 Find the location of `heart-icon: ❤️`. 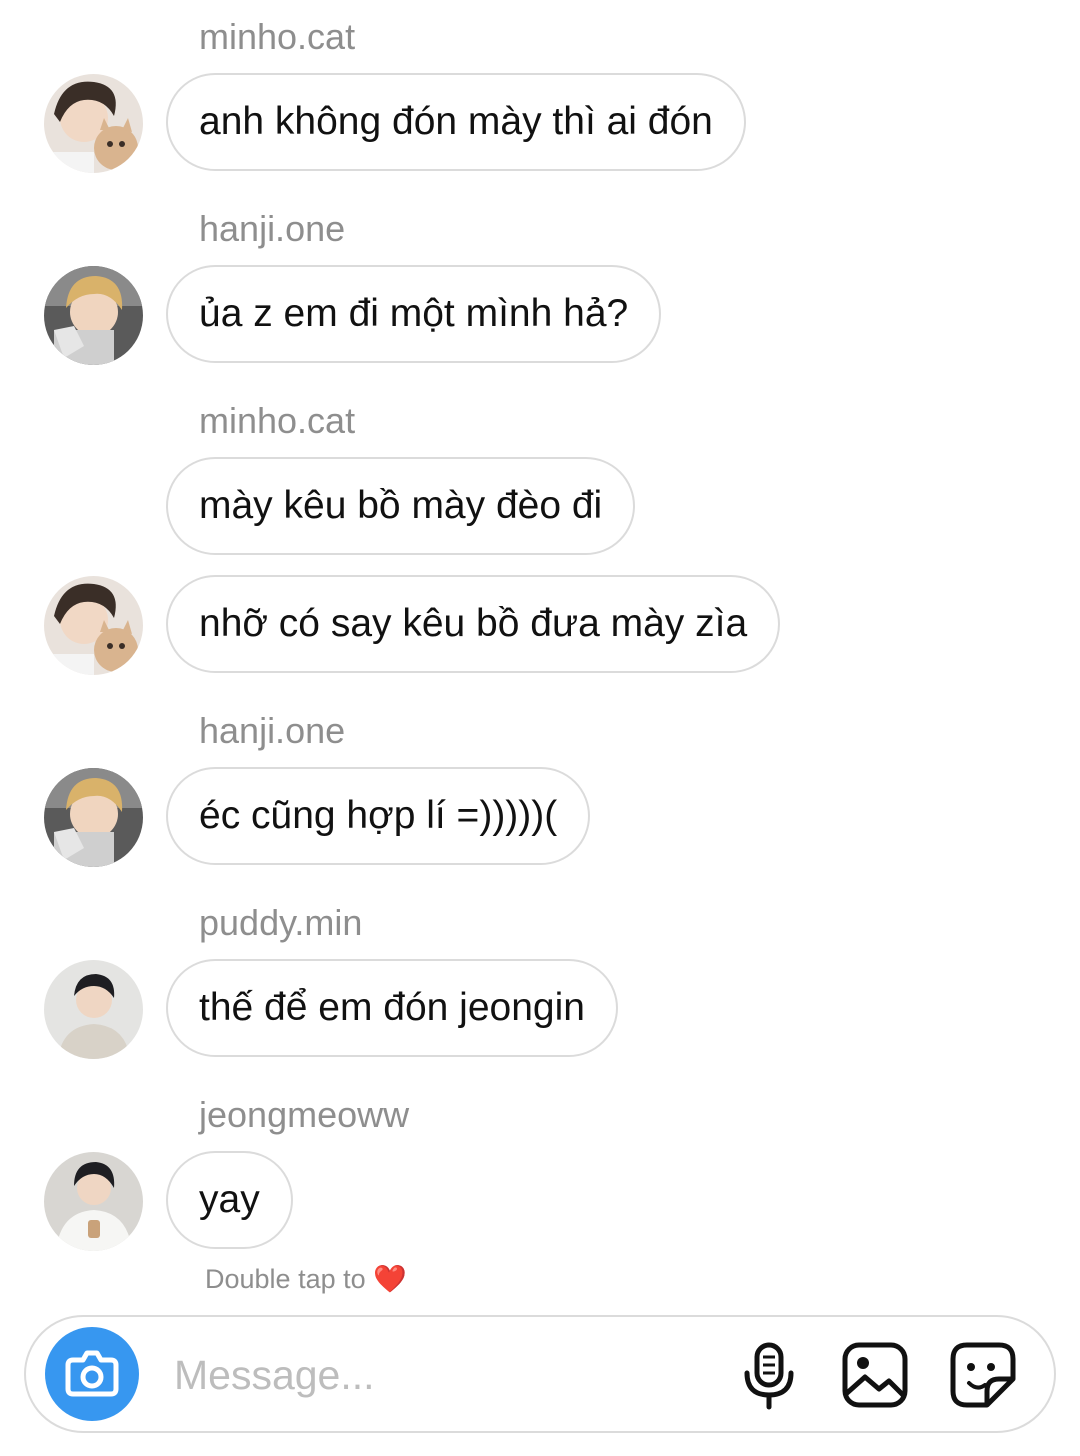

heart-icon: ❤️ is located at coordinates (390, 1279).